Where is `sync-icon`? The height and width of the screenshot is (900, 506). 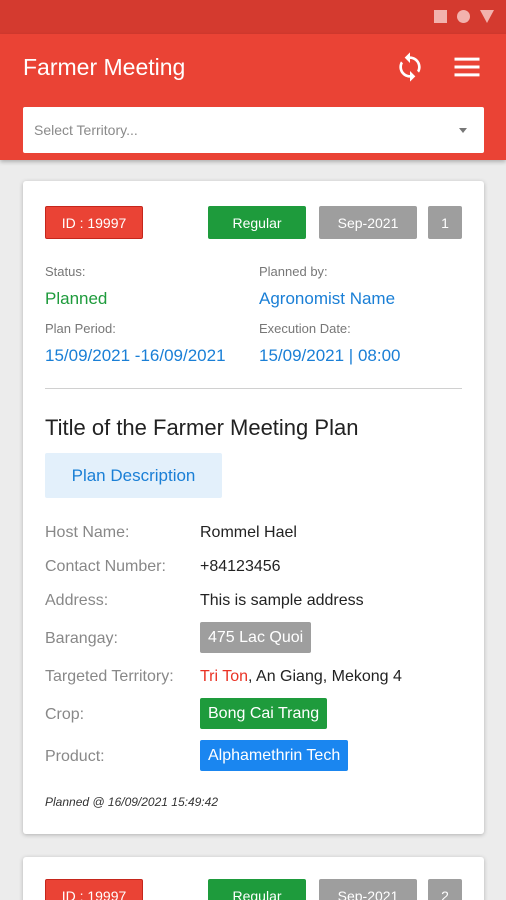 sync-icon is located at coordinates (410, 67).